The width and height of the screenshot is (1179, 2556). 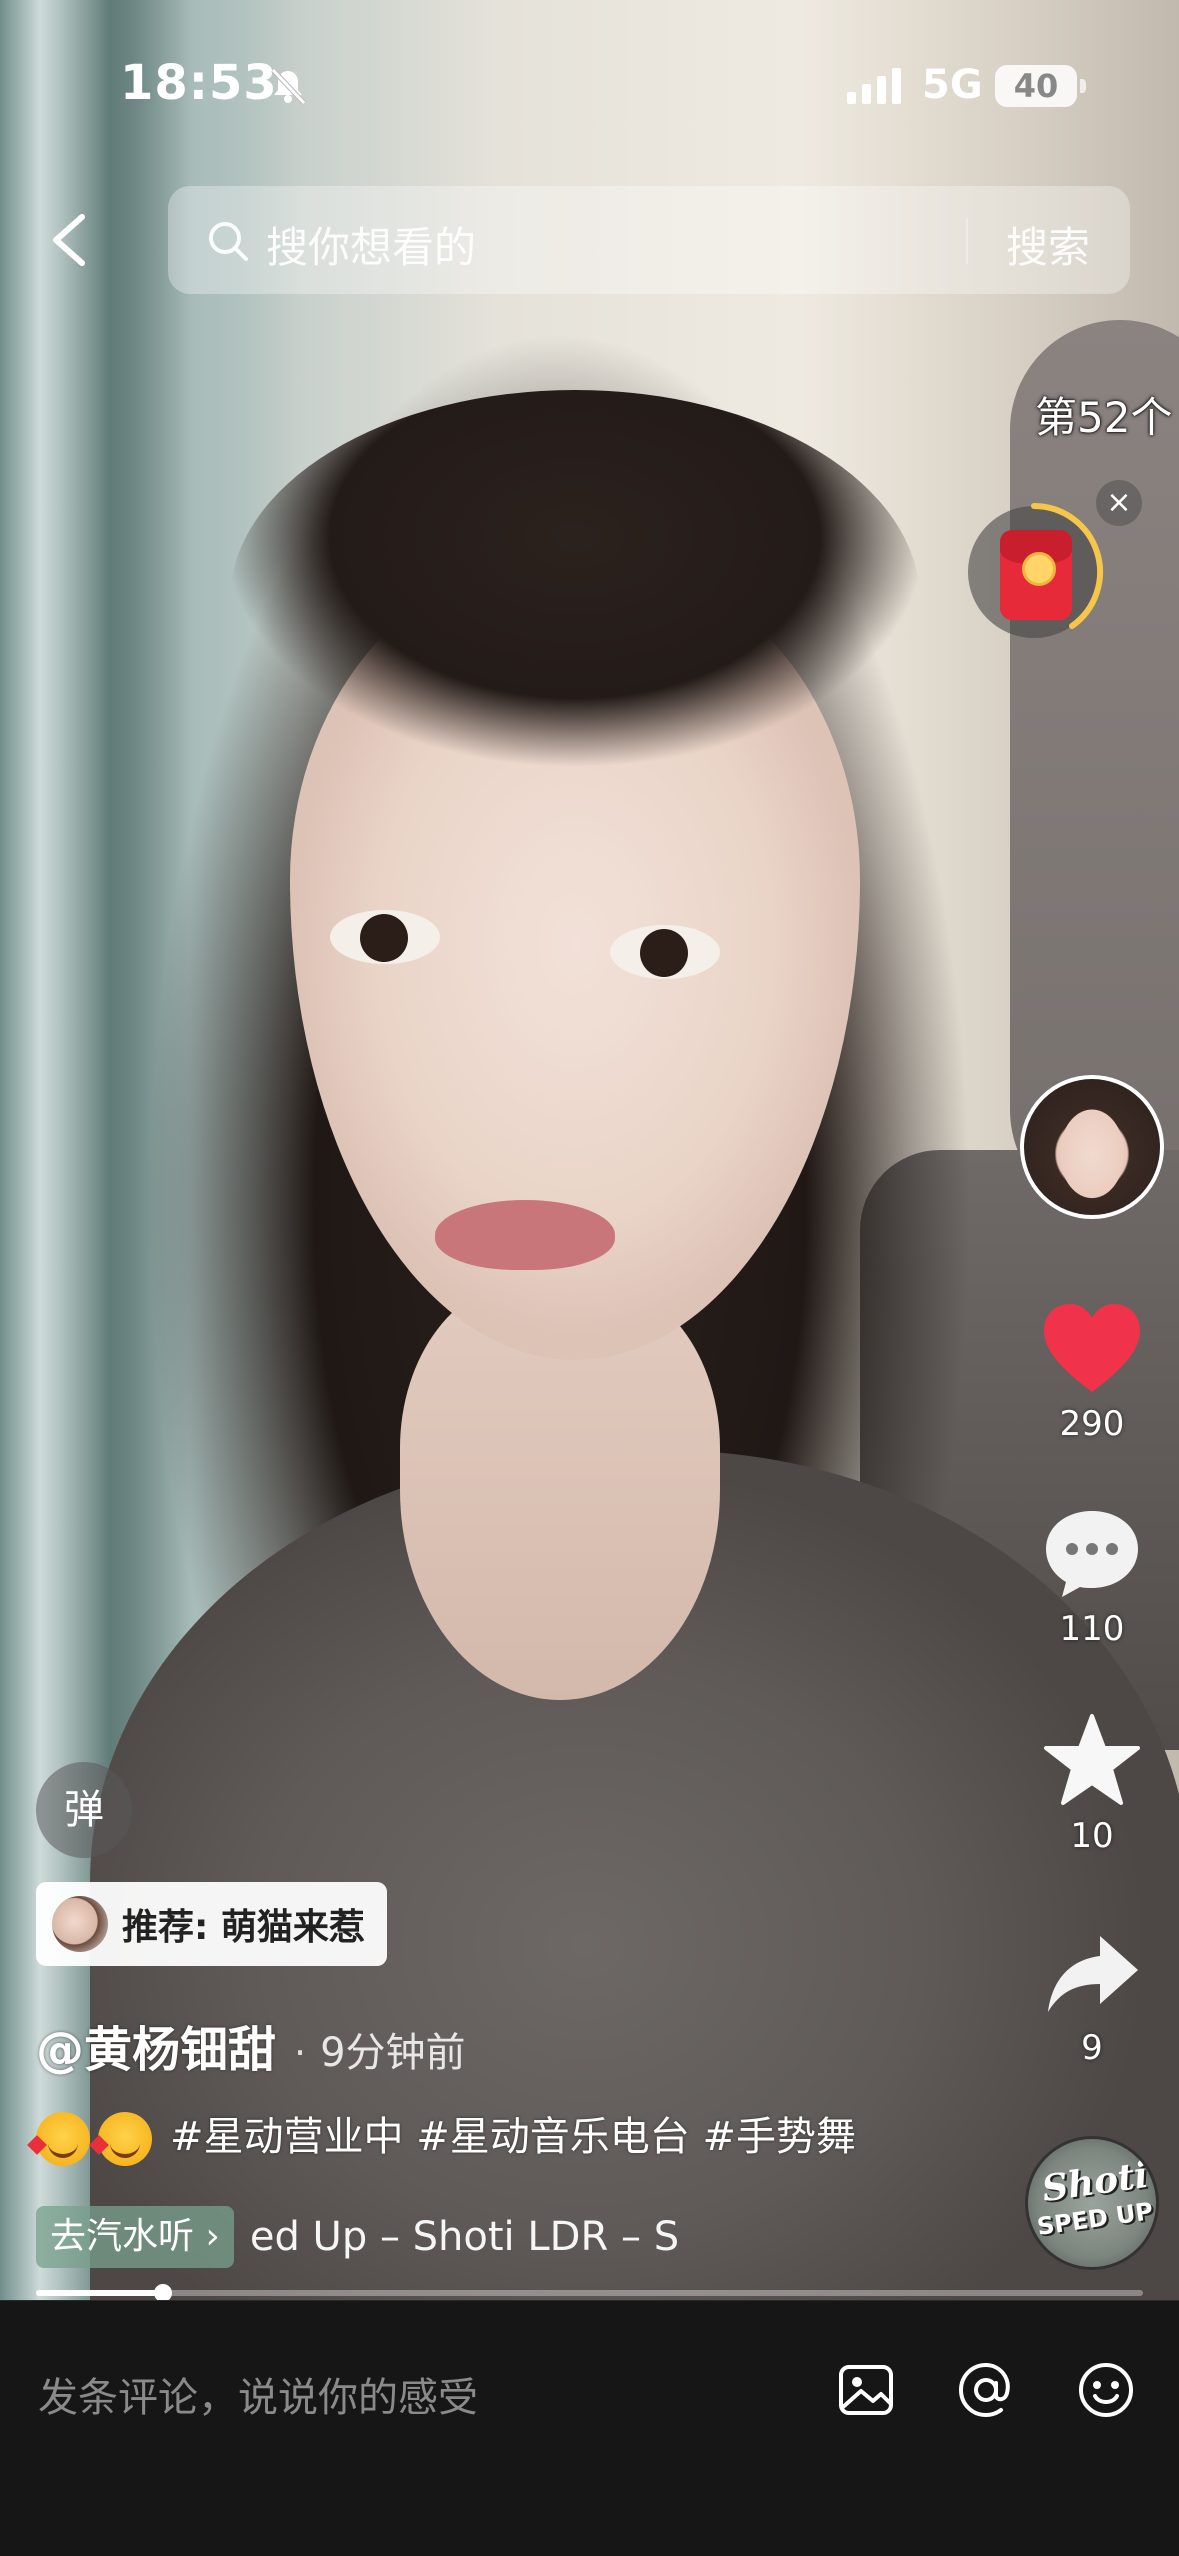 I want to click on search-button: 搜索, so click(x=1048, y=244).